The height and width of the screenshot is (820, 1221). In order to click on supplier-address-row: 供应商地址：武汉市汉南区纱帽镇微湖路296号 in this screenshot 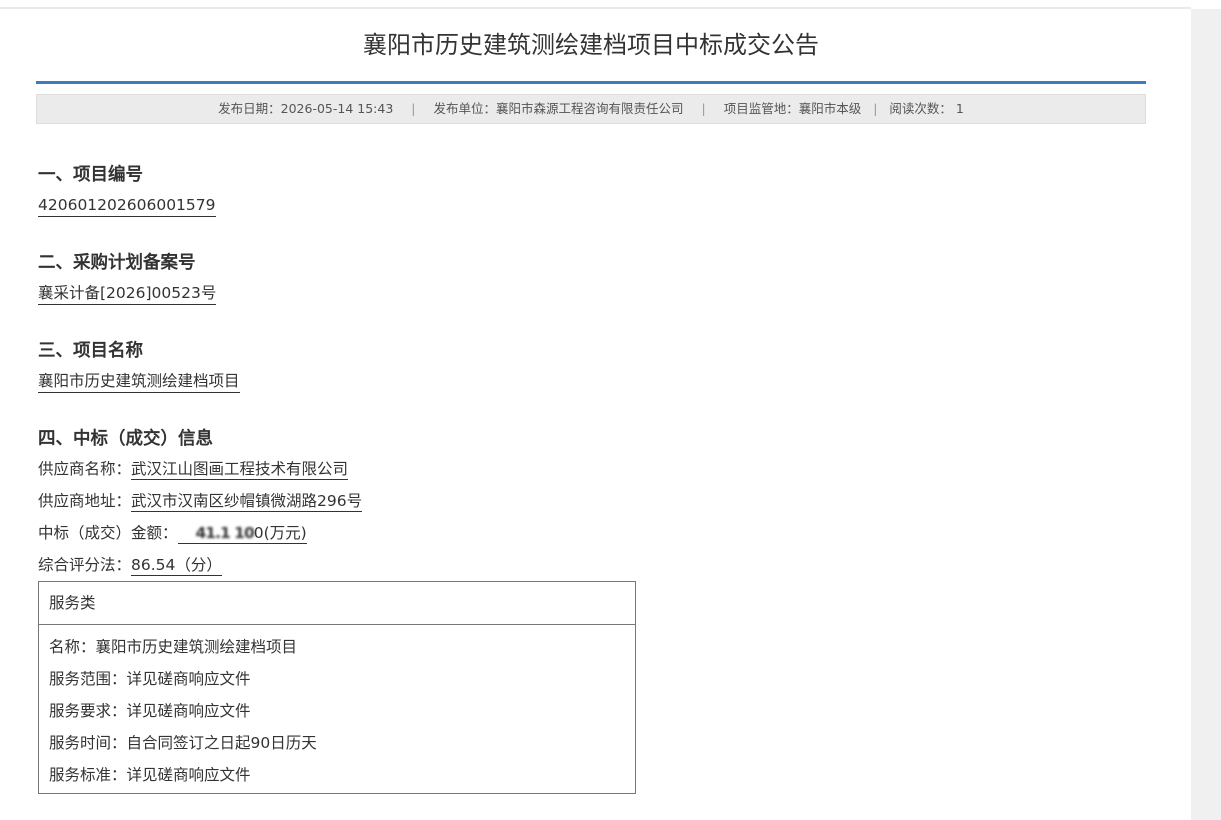, I will do `click(200, 501)`.